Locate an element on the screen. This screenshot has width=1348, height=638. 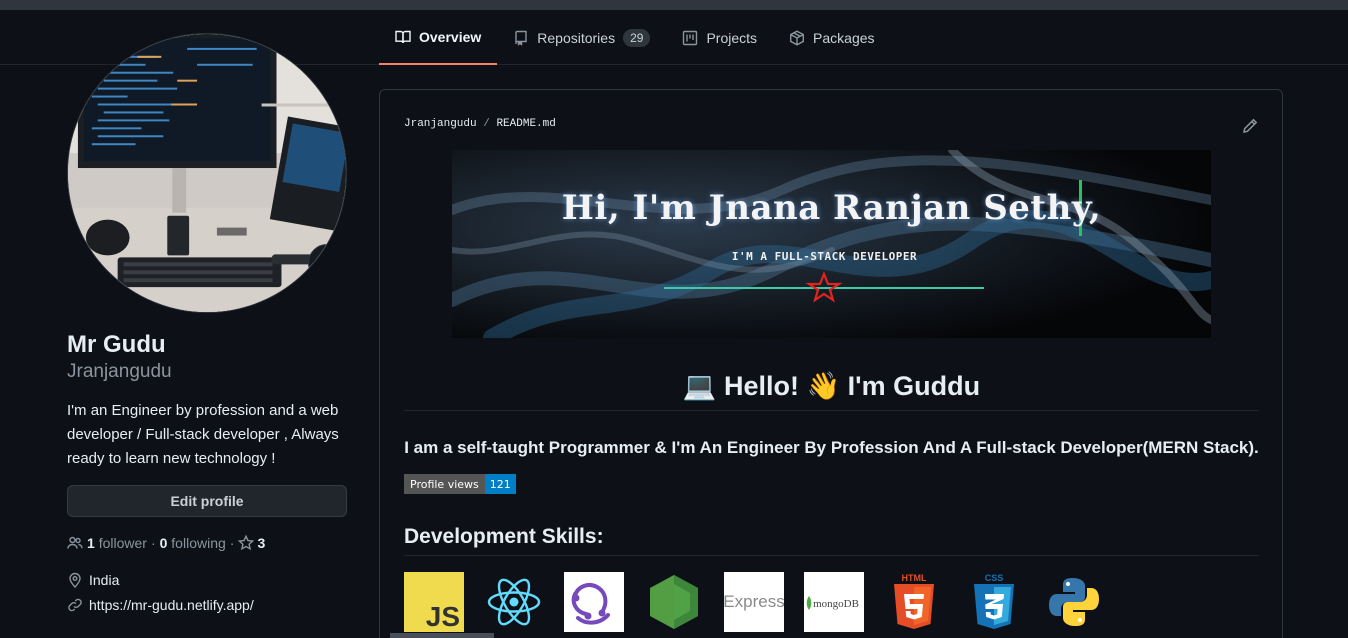
mongodb-icon-text: mongoDB is located at coordinates (836, 604).